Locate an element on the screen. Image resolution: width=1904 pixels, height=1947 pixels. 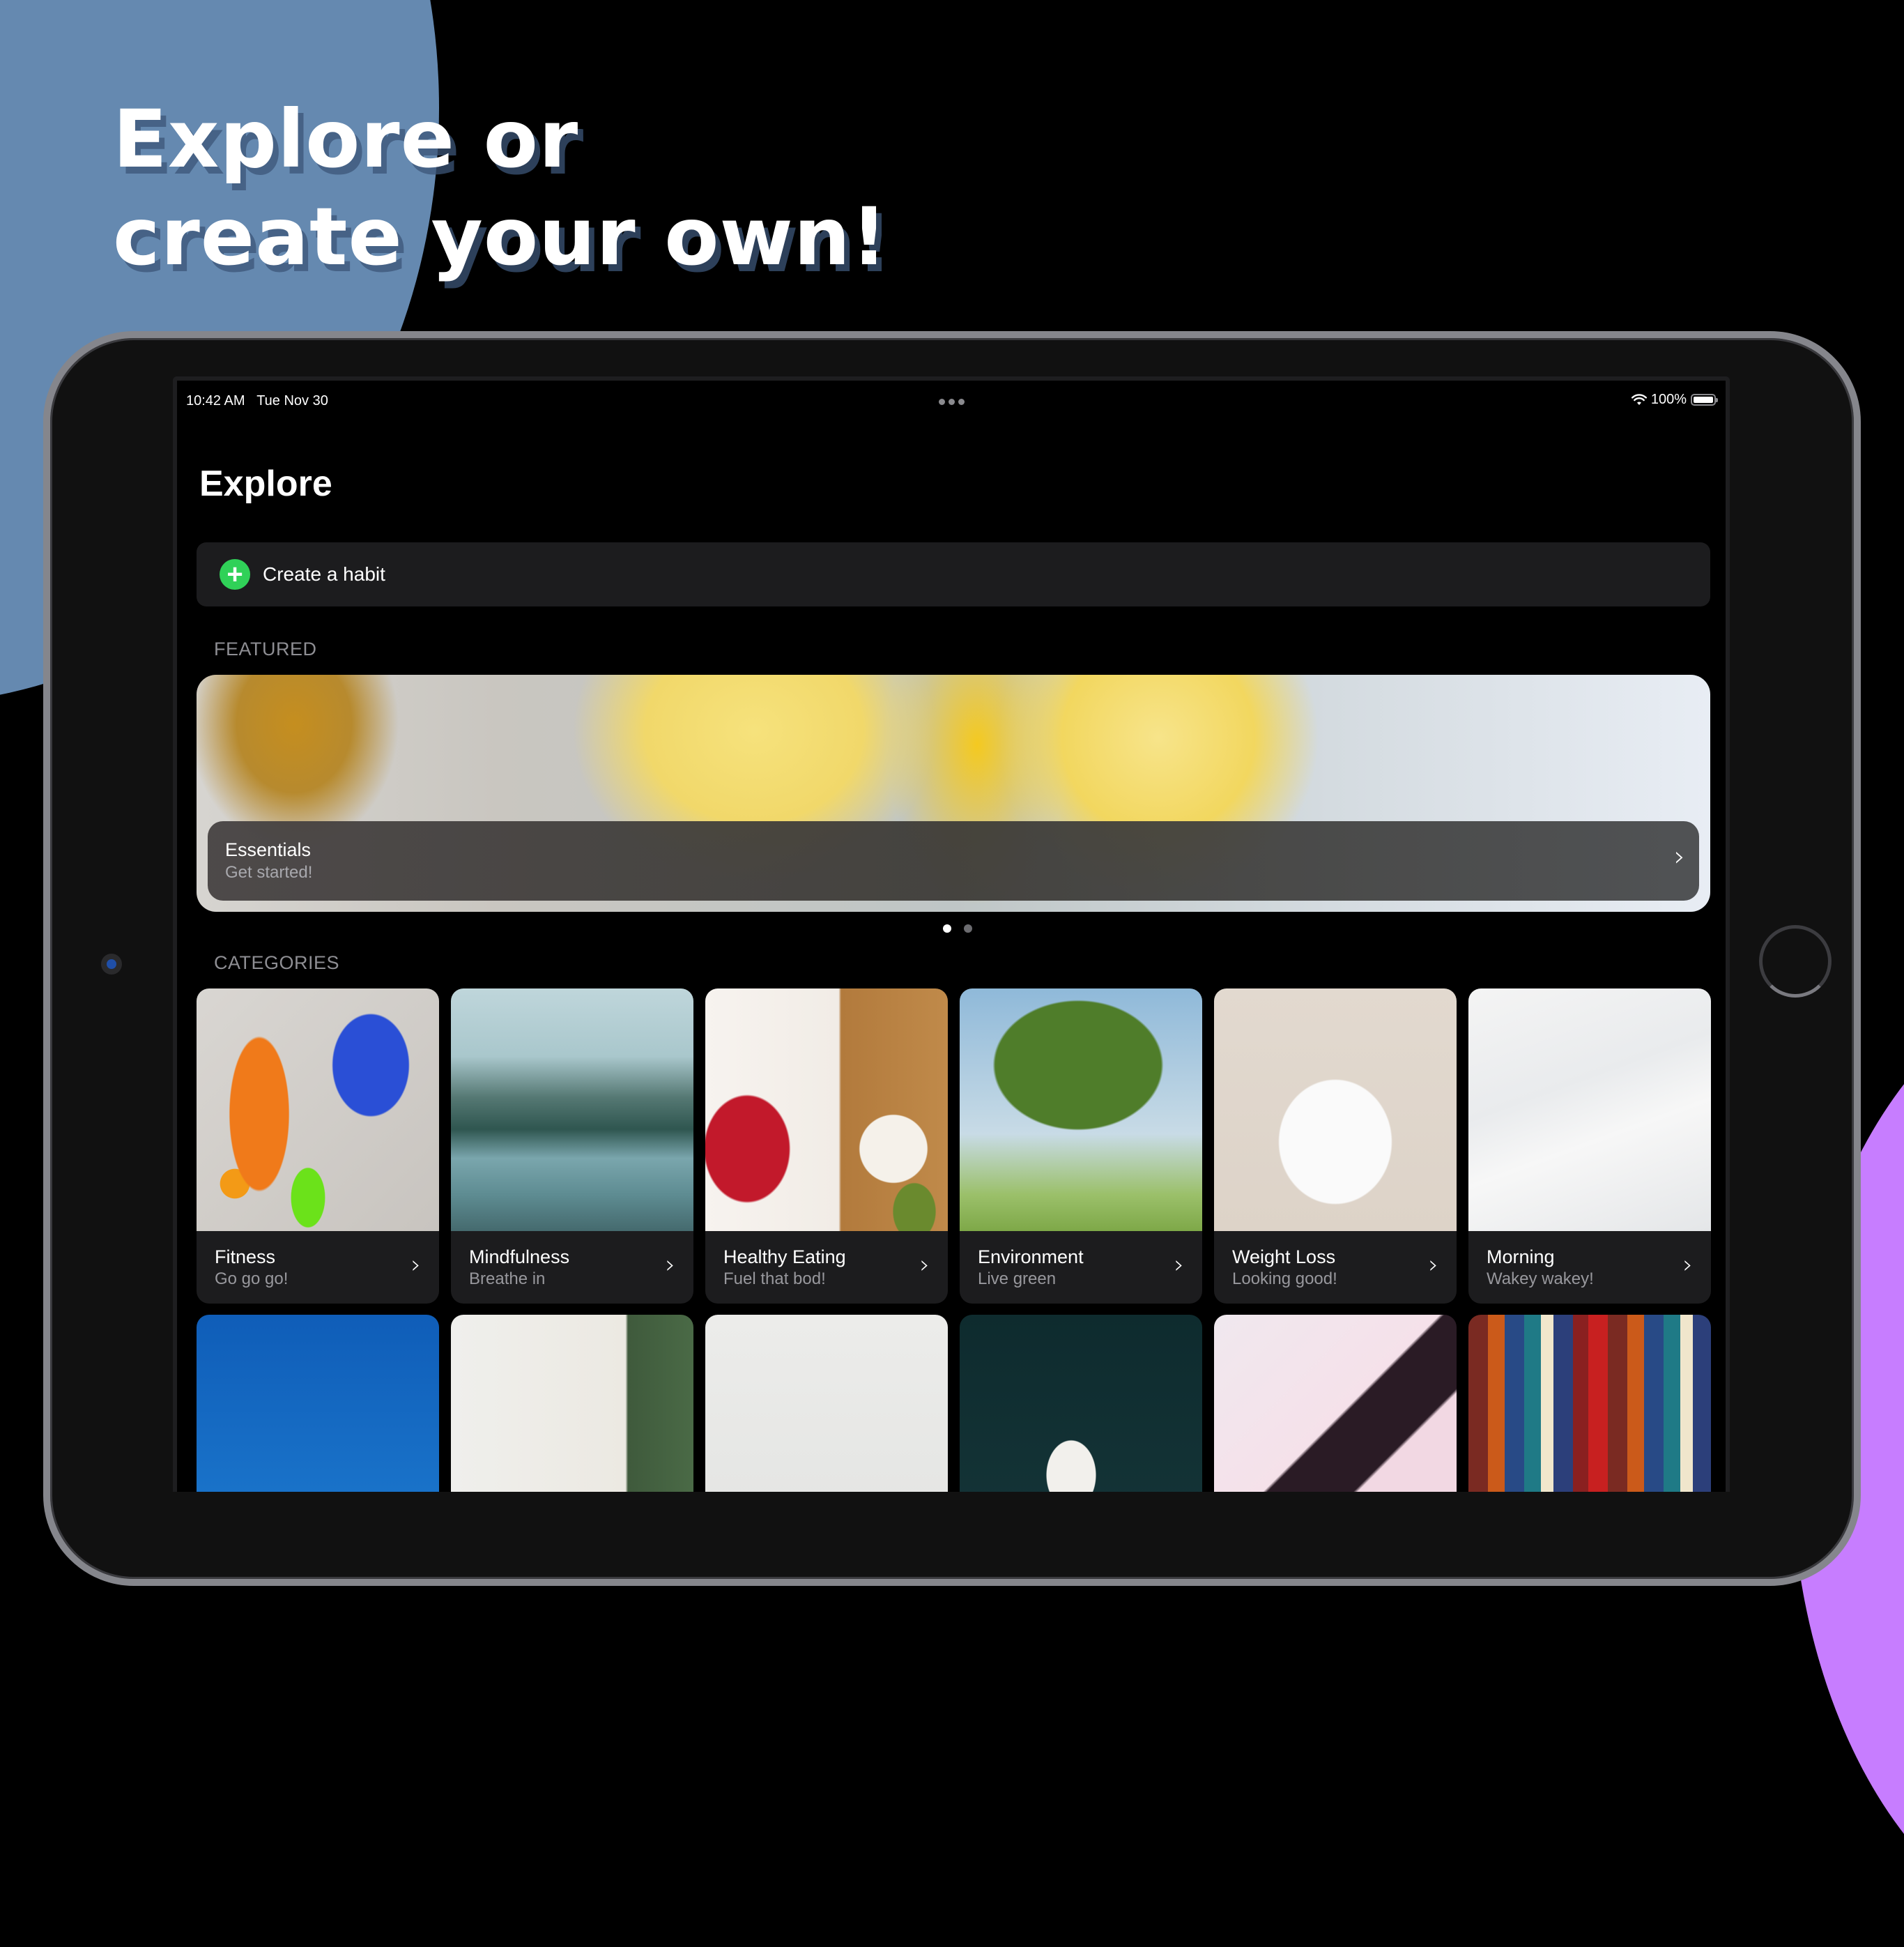
category-image-environment is located at coordinates (1081, 1109).